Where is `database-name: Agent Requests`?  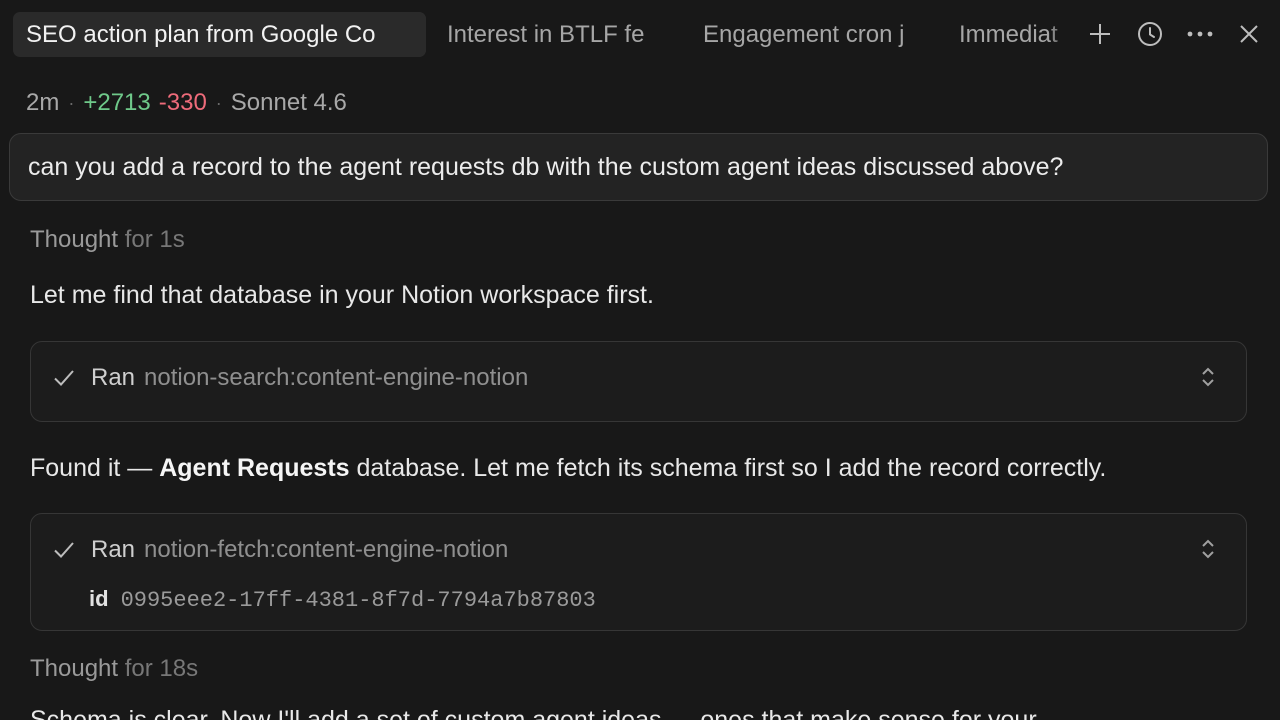 database-name: Agent Requests is located at coordinates (254, 468).